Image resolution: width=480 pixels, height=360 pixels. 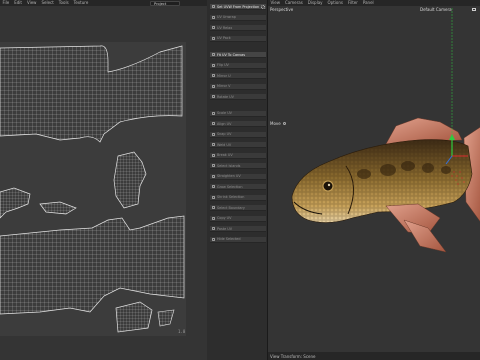 I want to click on viewport-statusbar: View Transform: Scene, so click(x=374, y=356).